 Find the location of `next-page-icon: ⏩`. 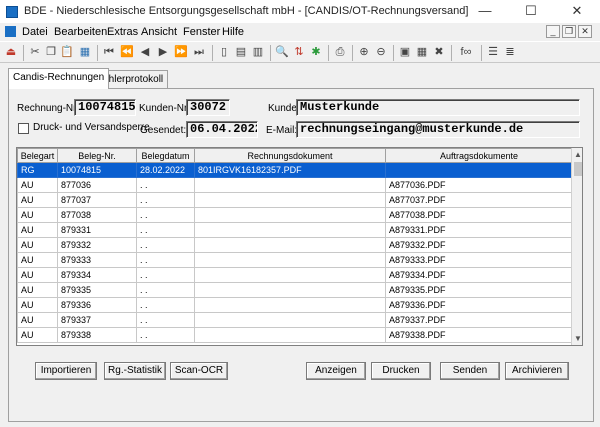

next-page-icon: ⏩ is located at coordinates (181, 52).